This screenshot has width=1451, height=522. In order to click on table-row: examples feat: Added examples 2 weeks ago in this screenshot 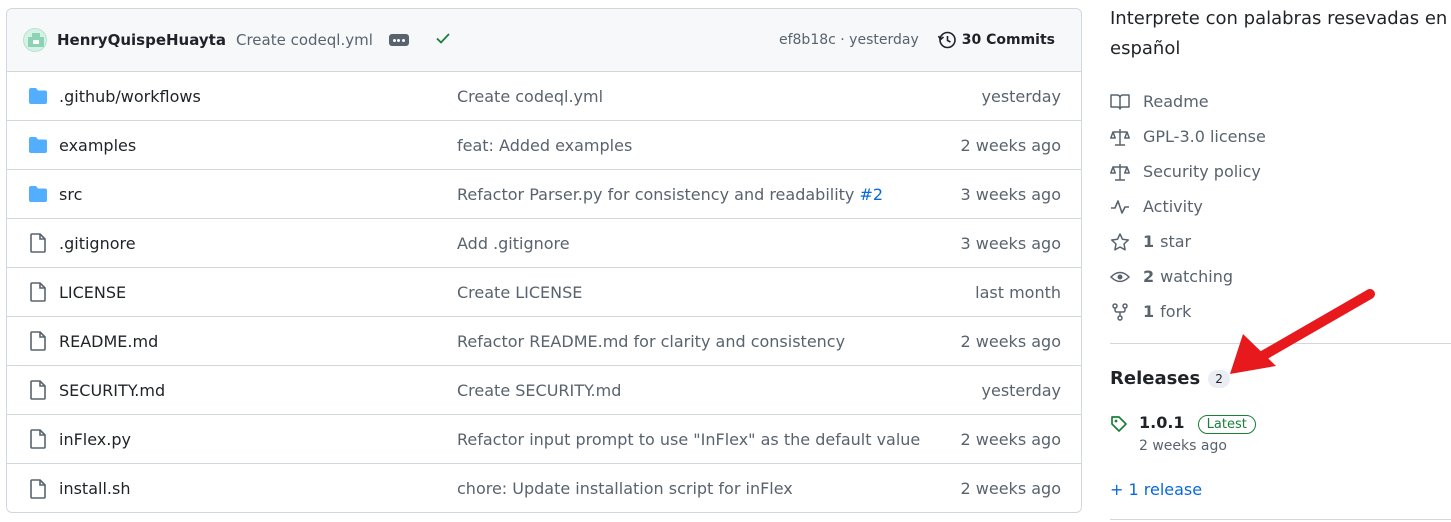, I will do `click(544, 145)`.